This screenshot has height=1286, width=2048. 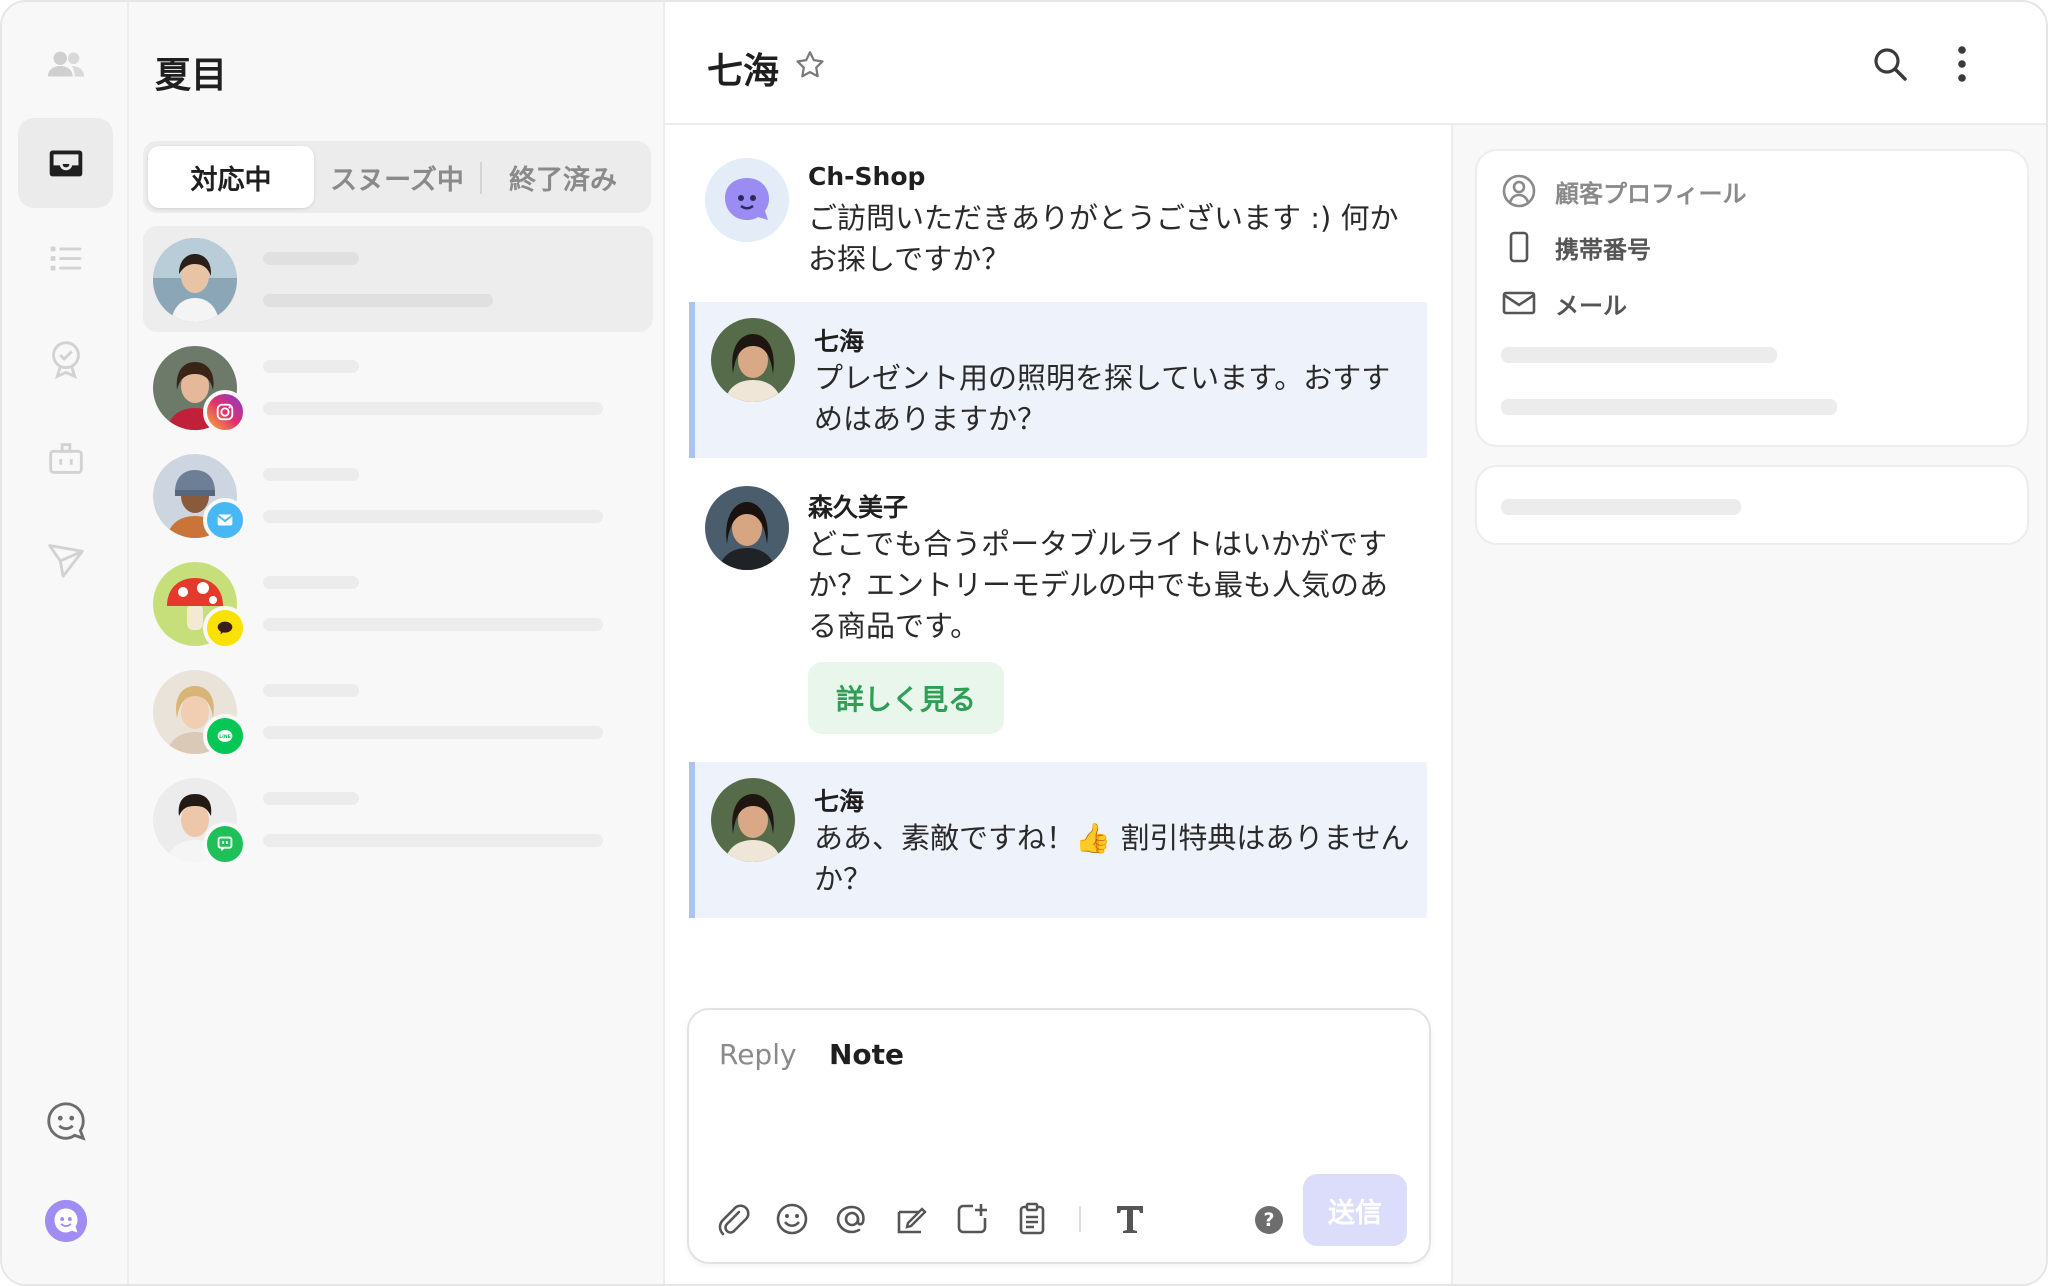 What do you see at coordinates (743, 71) in the screenshot?
I see `chat-title: 七海` at bounding box center [743, 71].